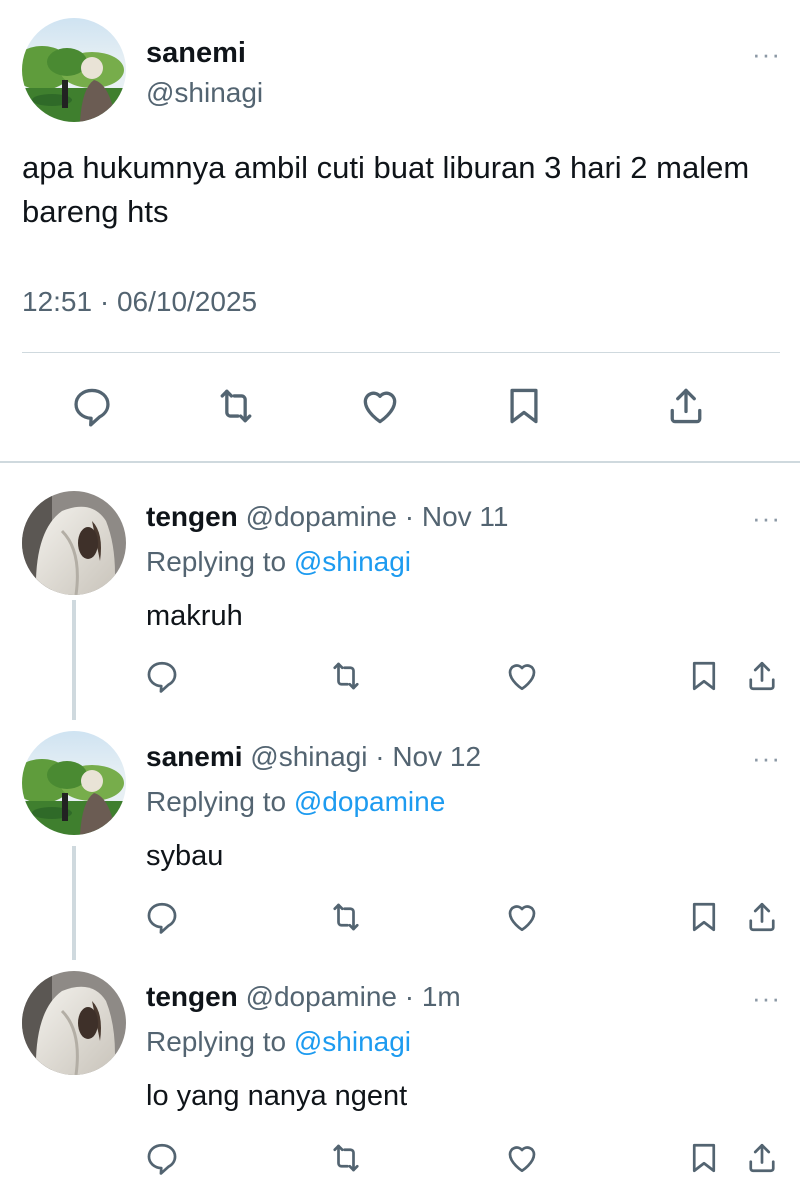  I want to click on reply-time: · Nov 11, so click(457, 516).